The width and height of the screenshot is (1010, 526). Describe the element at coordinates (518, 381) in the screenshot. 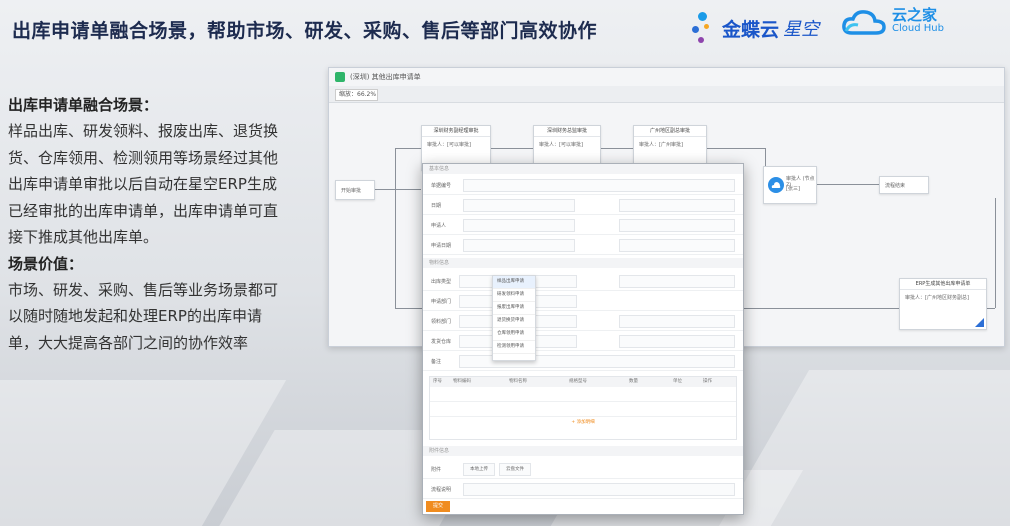

I see `table-header: 物料名称` at that location.